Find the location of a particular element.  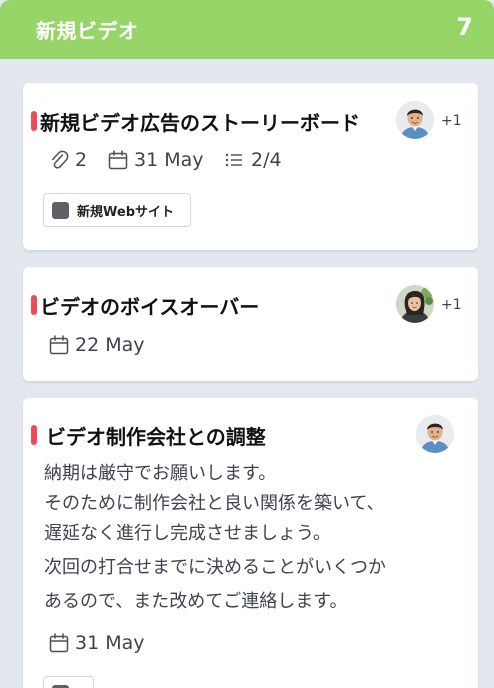

card-description-line: 次回の打合せまでに決めることがいくつか is located at coordinates (215, 567).